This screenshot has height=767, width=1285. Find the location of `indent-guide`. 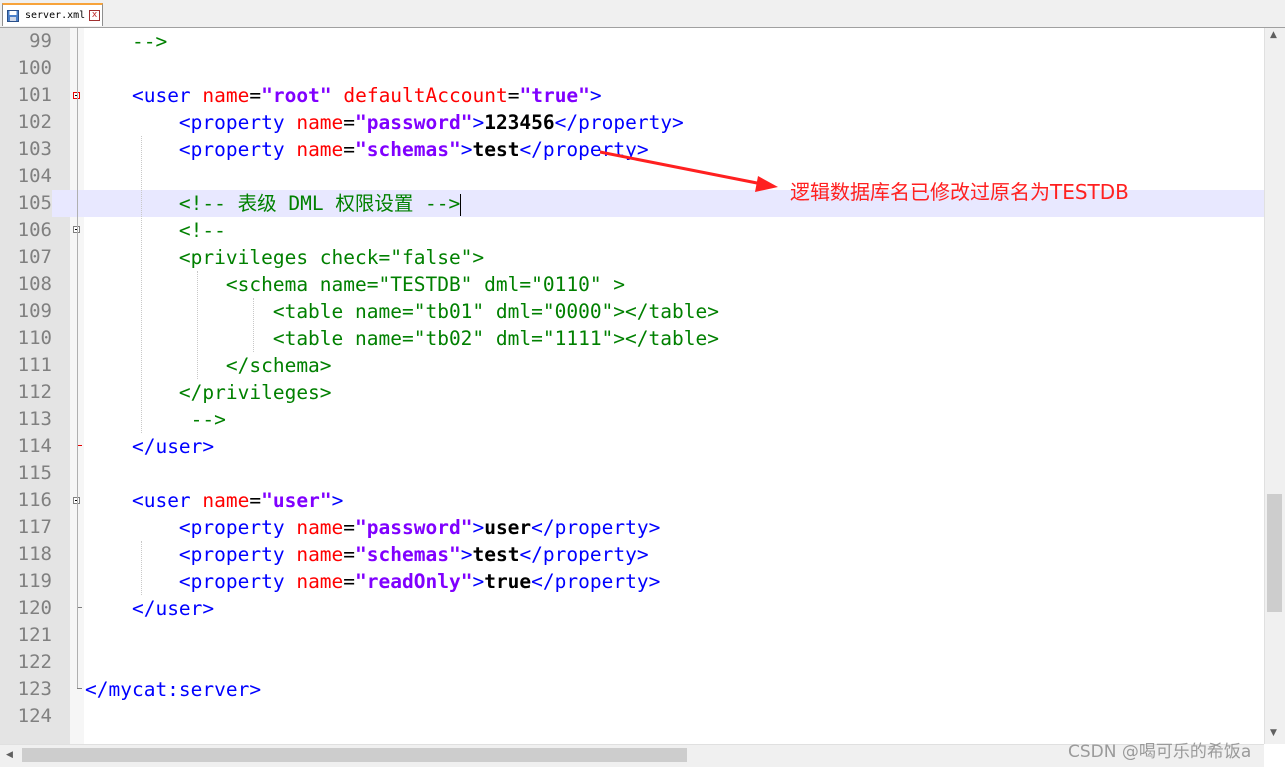

indent-guide is located at coordinates (197, 325).